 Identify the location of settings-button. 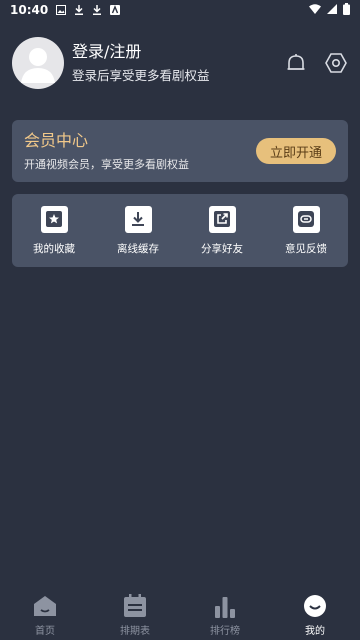
(336, 63).